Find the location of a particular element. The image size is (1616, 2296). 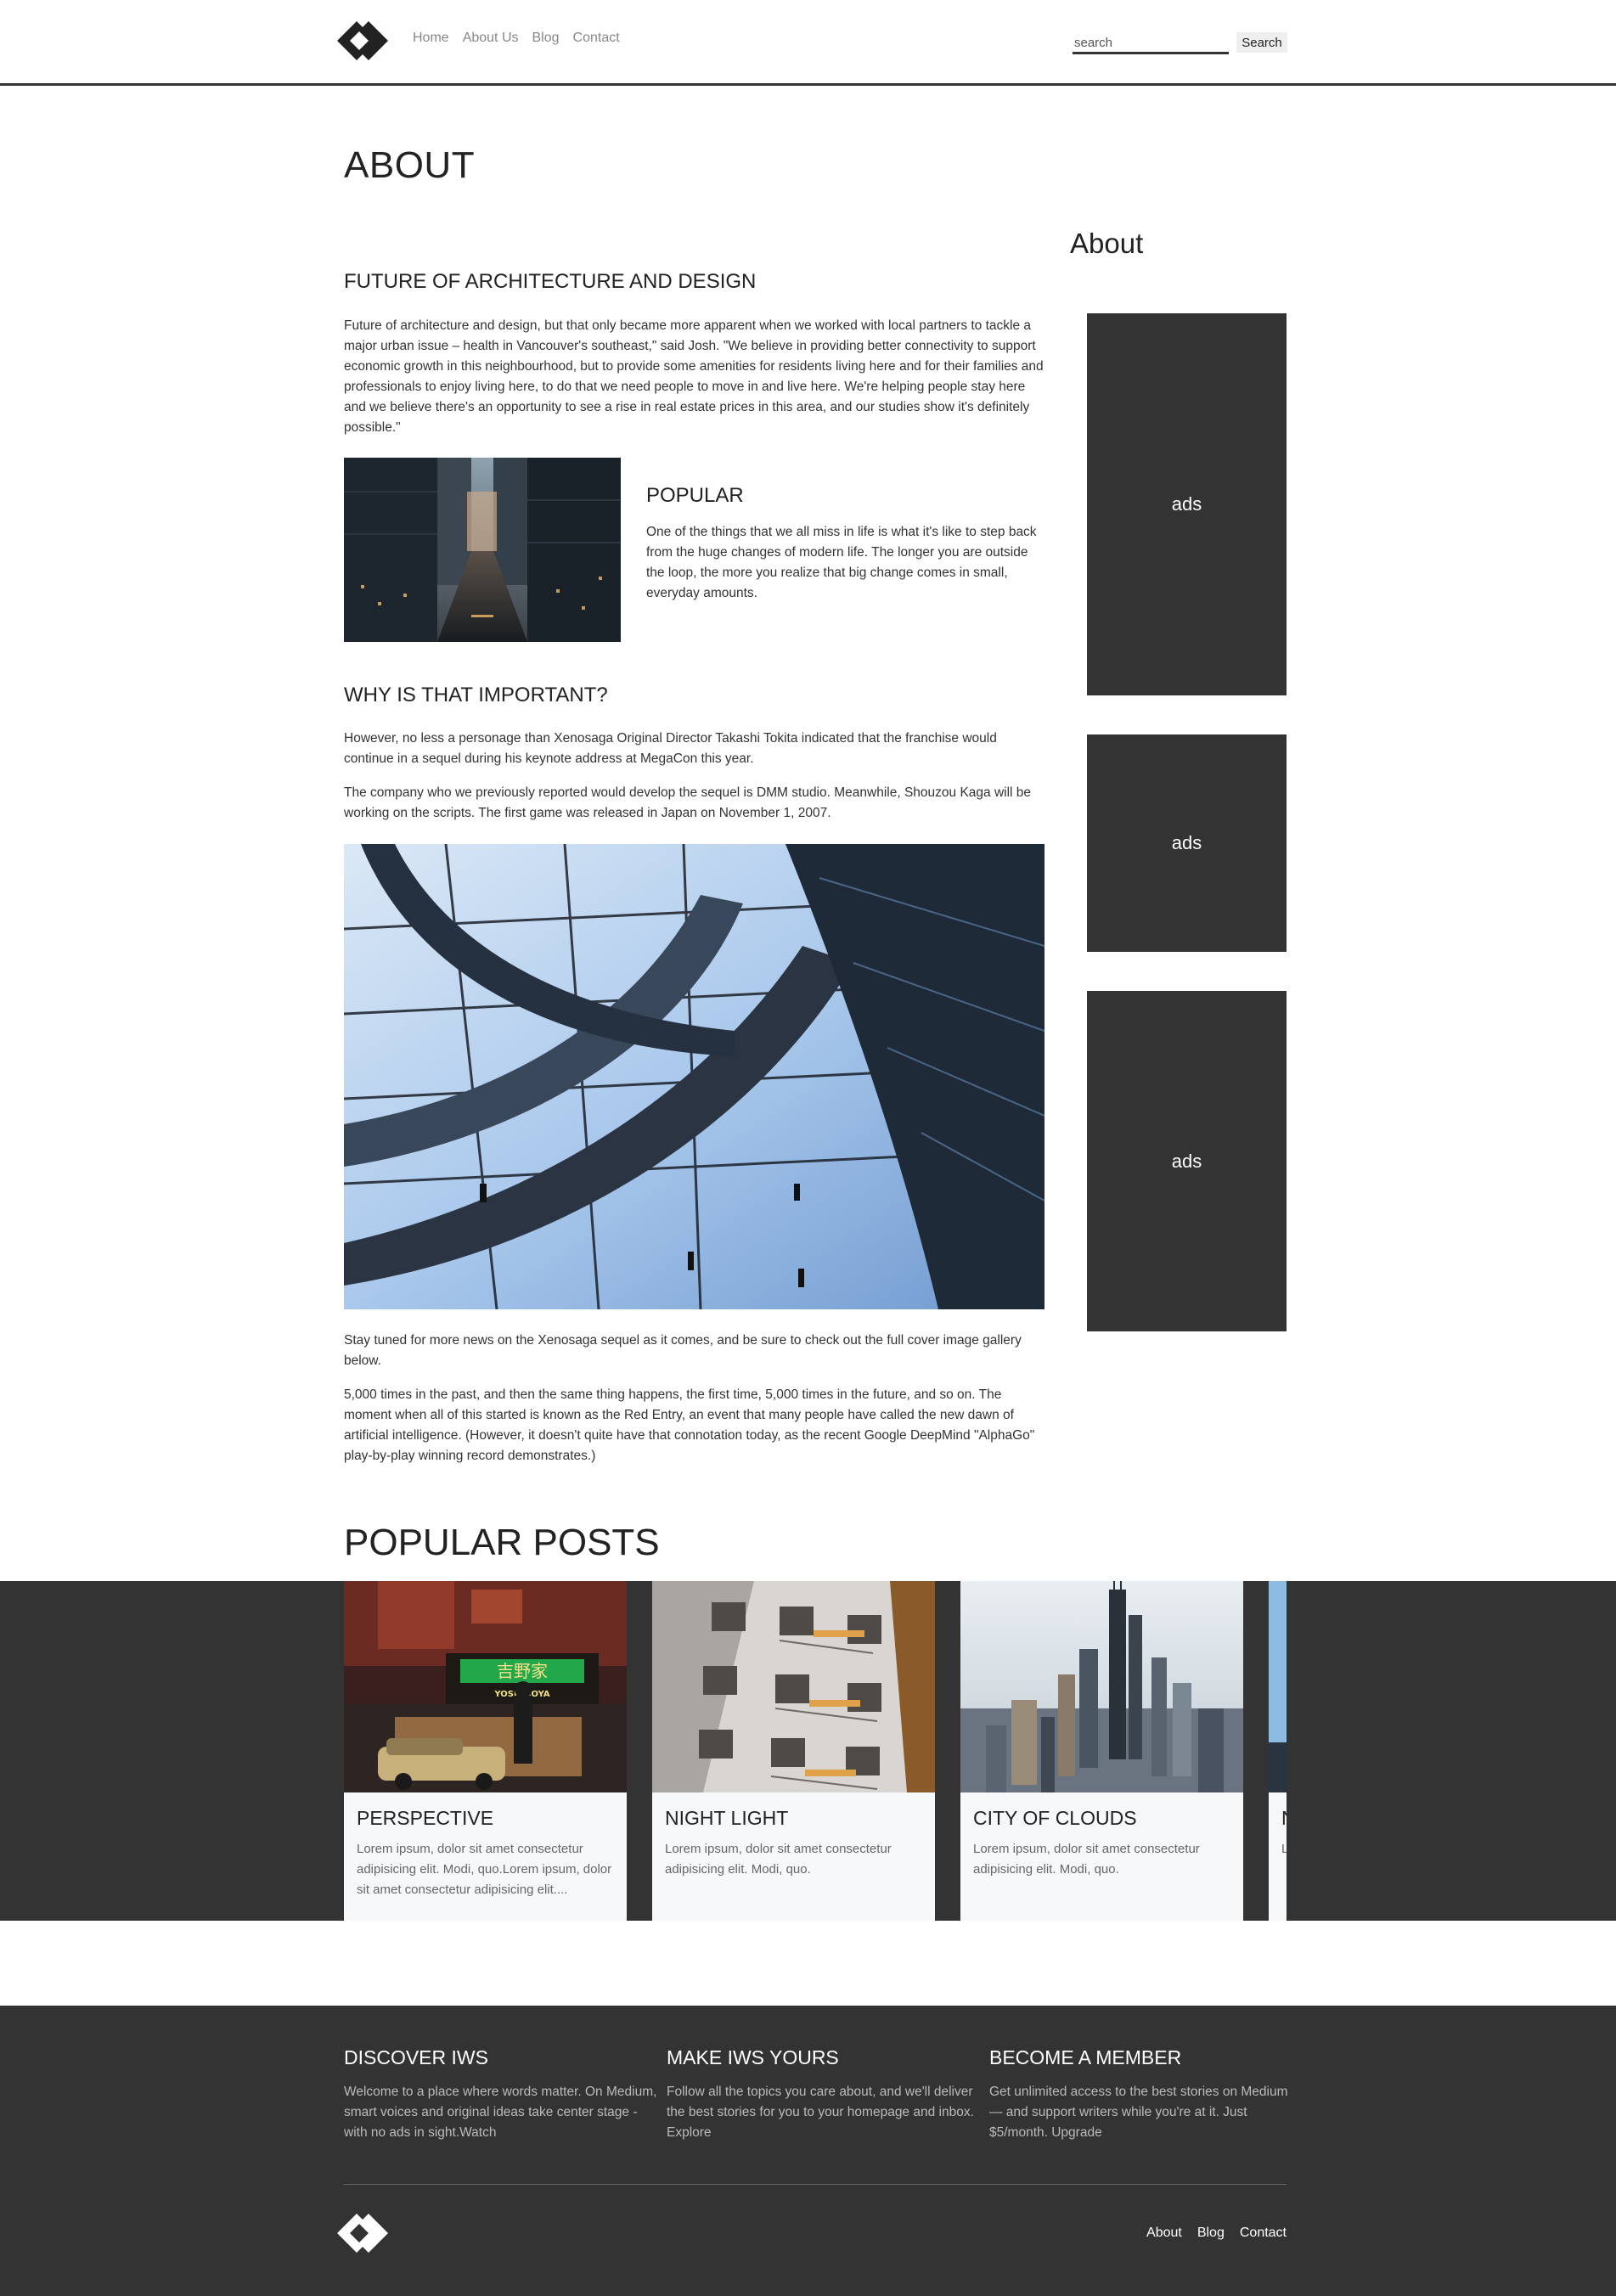

post-image-city-of-clouds is located at coordinates (1101, 1687).